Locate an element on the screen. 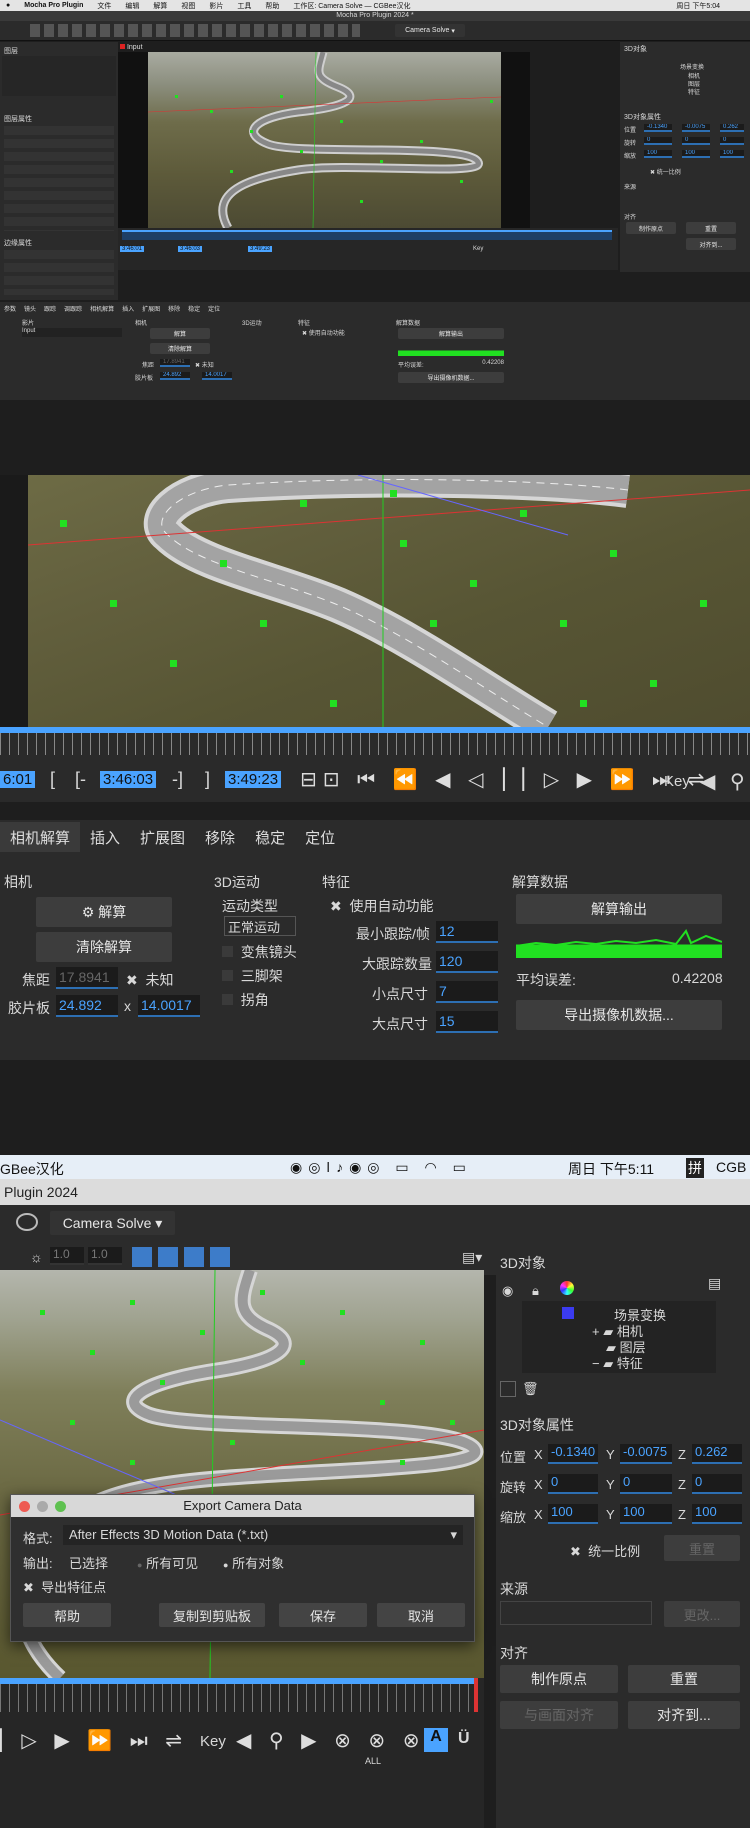  bracket-out-2: ] is located at coordinates (207, 779).